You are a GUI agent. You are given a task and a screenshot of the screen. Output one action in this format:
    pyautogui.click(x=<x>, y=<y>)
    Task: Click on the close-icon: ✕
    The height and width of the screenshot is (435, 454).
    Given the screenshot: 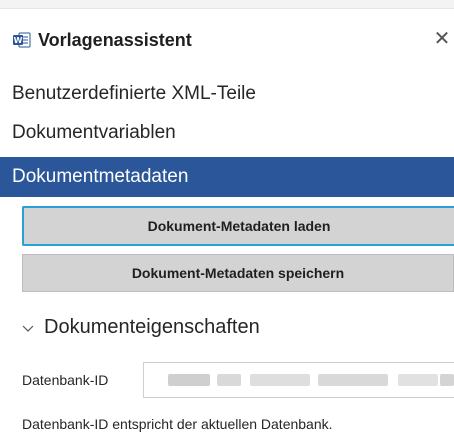 What is the action you would take?
    pyautogui.click(x=442, y=39)
    